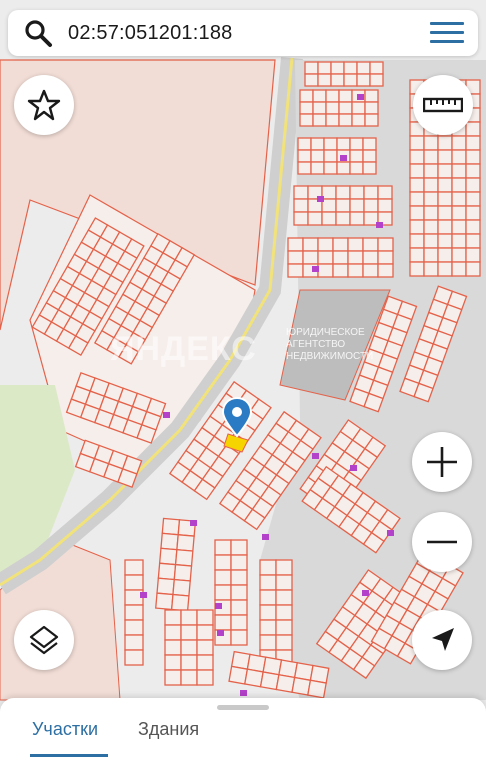 This screenshot has width=486, height=768. Describe the element at coordinates (442, 462) in the screenshot. I see `zoom-in-button` at that location.